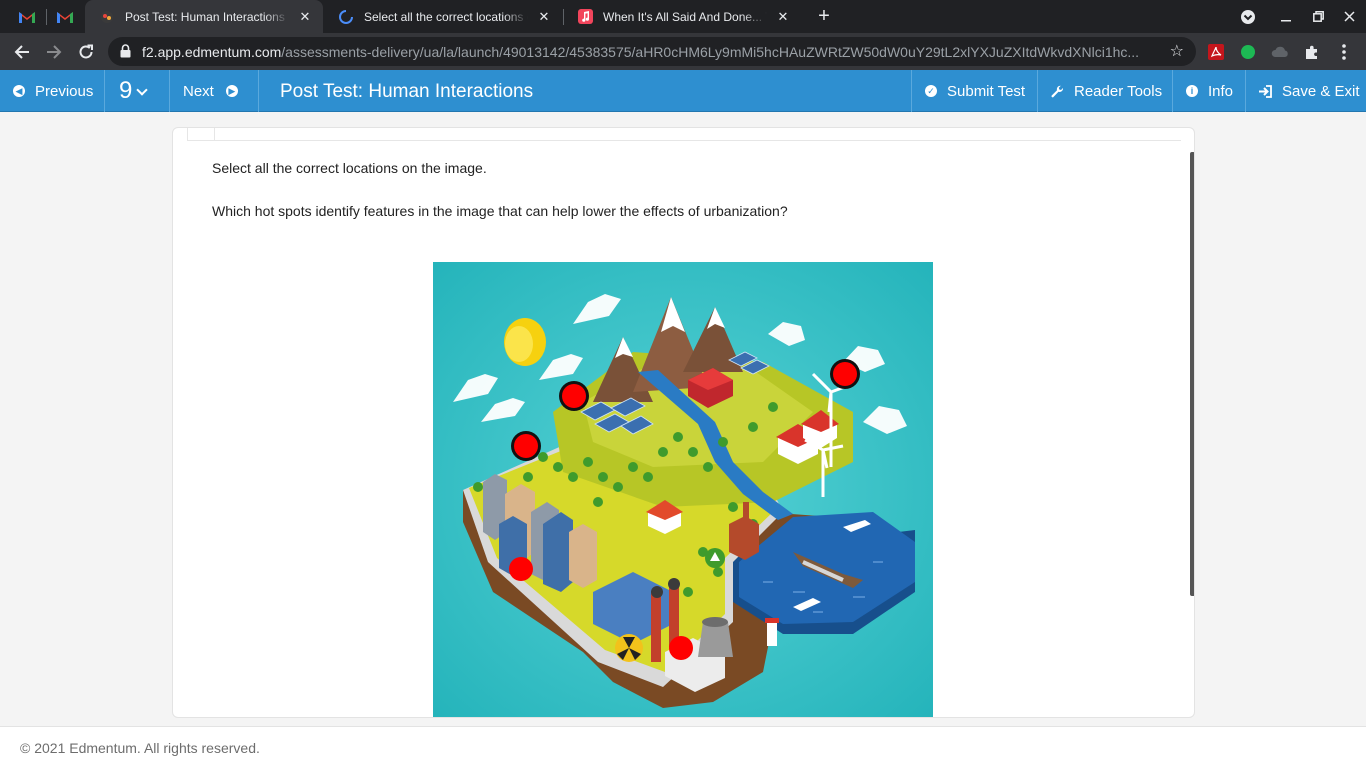  What do you see at coordinates (346, 17) in the screenshot?
I see `loading-spinner-icon` at bounding box center [346, 17].